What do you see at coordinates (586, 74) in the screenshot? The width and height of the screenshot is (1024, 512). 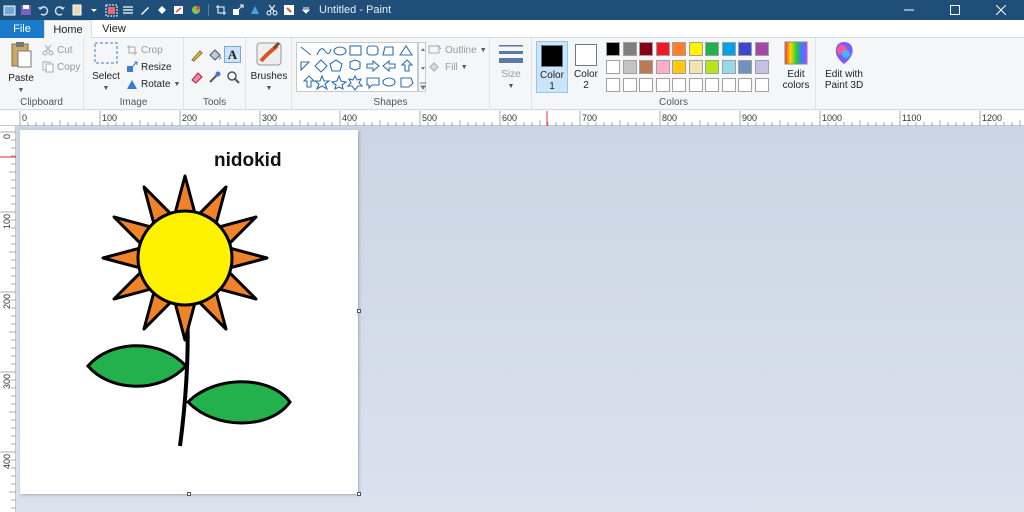 I see `color2-label: Color` at bounding box center [586, 74].